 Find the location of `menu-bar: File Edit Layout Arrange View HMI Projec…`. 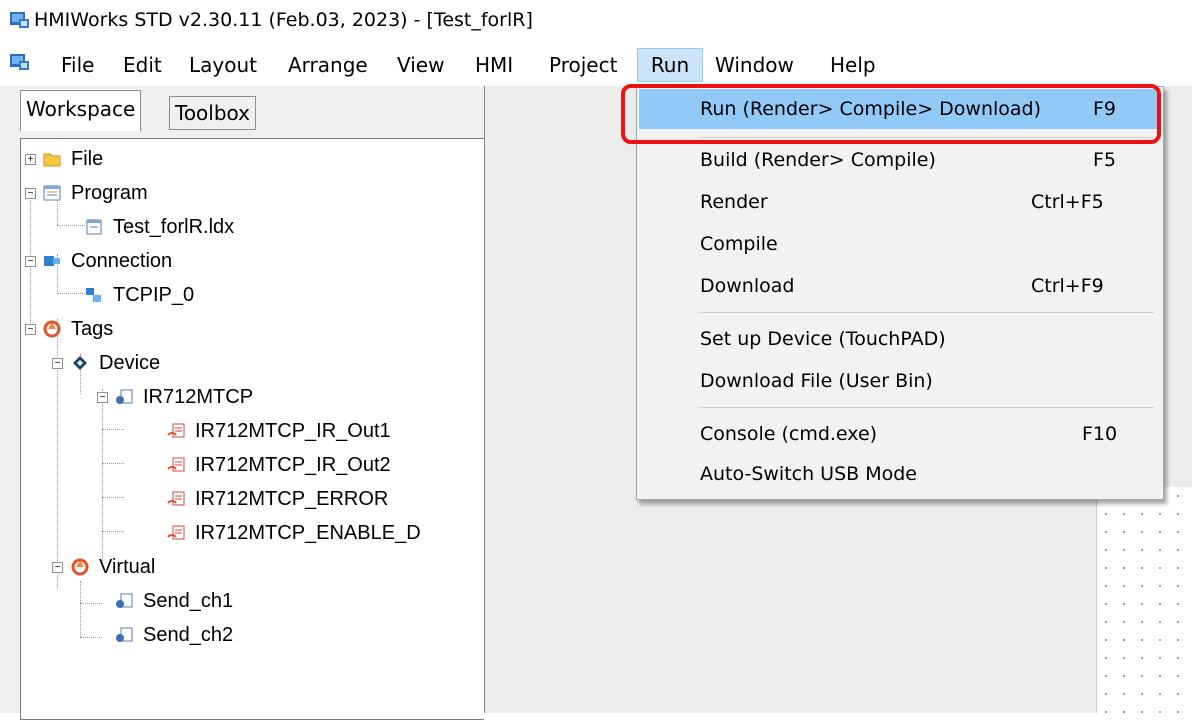

menu-bar: File Edit Layout Arrange View HMI Projec… is located at coordinates (596, 63).